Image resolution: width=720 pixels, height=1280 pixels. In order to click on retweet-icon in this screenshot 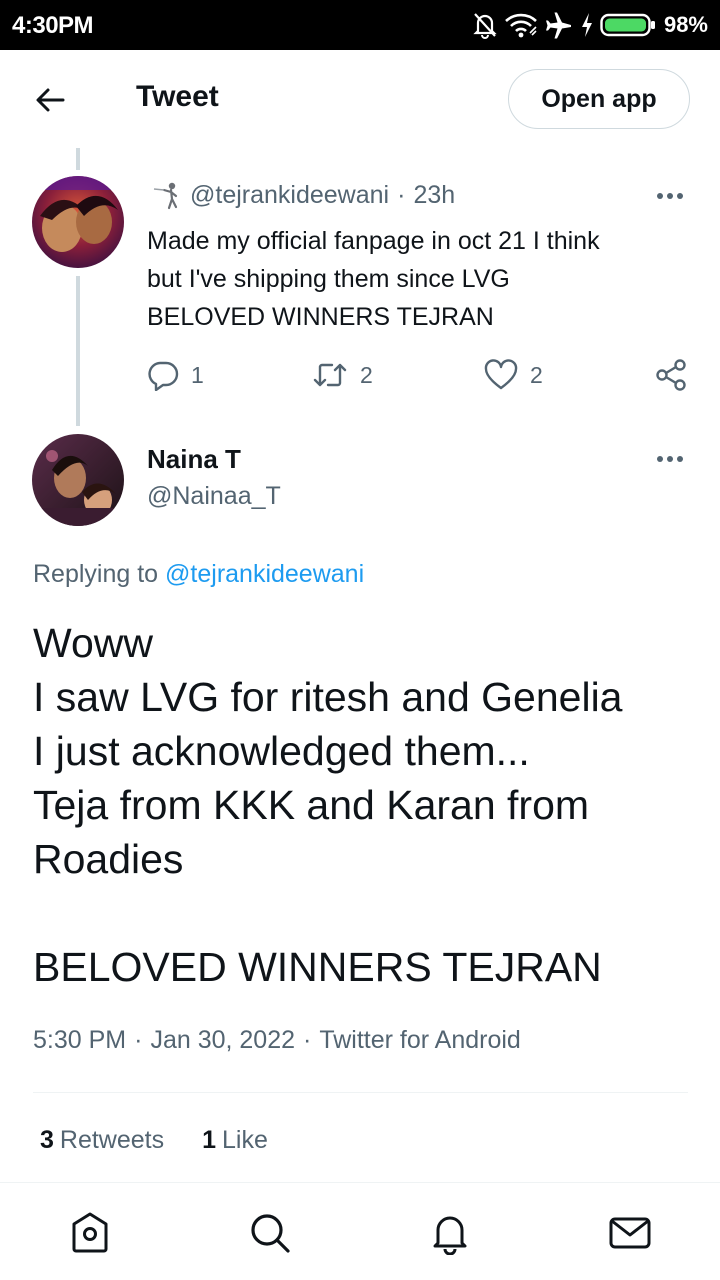, I will do `click(330, 375)`.